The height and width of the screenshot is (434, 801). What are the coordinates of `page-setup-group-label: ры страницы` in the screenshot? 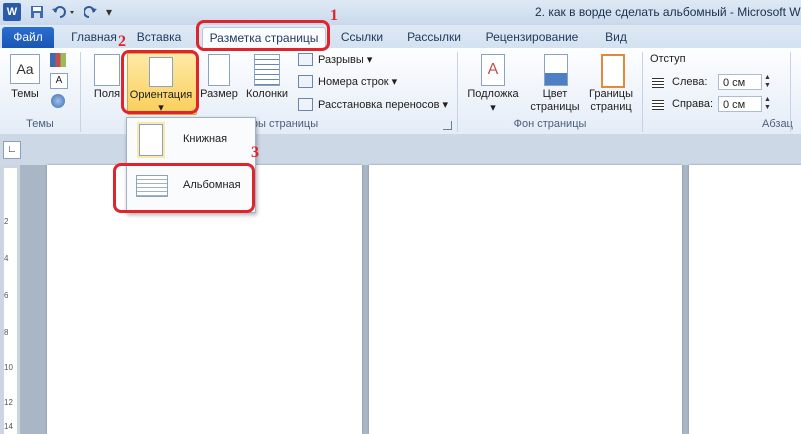 It's located at (285, 124).